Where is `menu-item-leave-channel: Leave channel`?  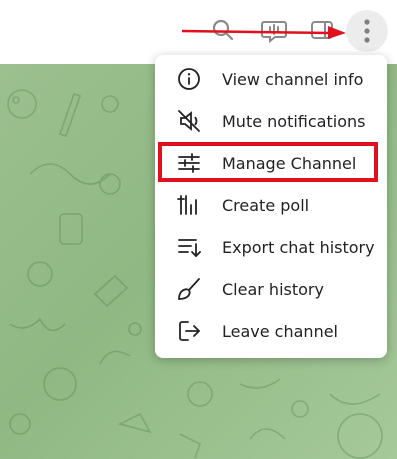
menu-item-leave-channel: Leave channel is located at coordinates (271, 331).